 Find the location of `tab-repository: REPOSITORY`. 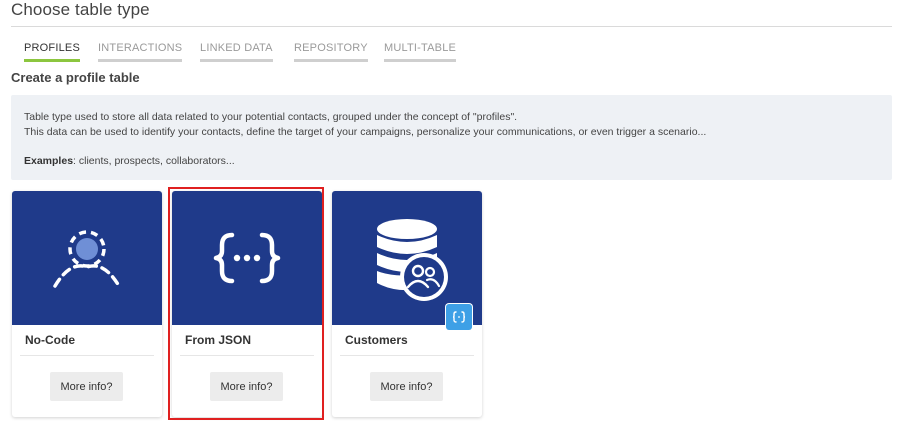

tab-repository: REPOSITORY is located at coordinates (331, 52).